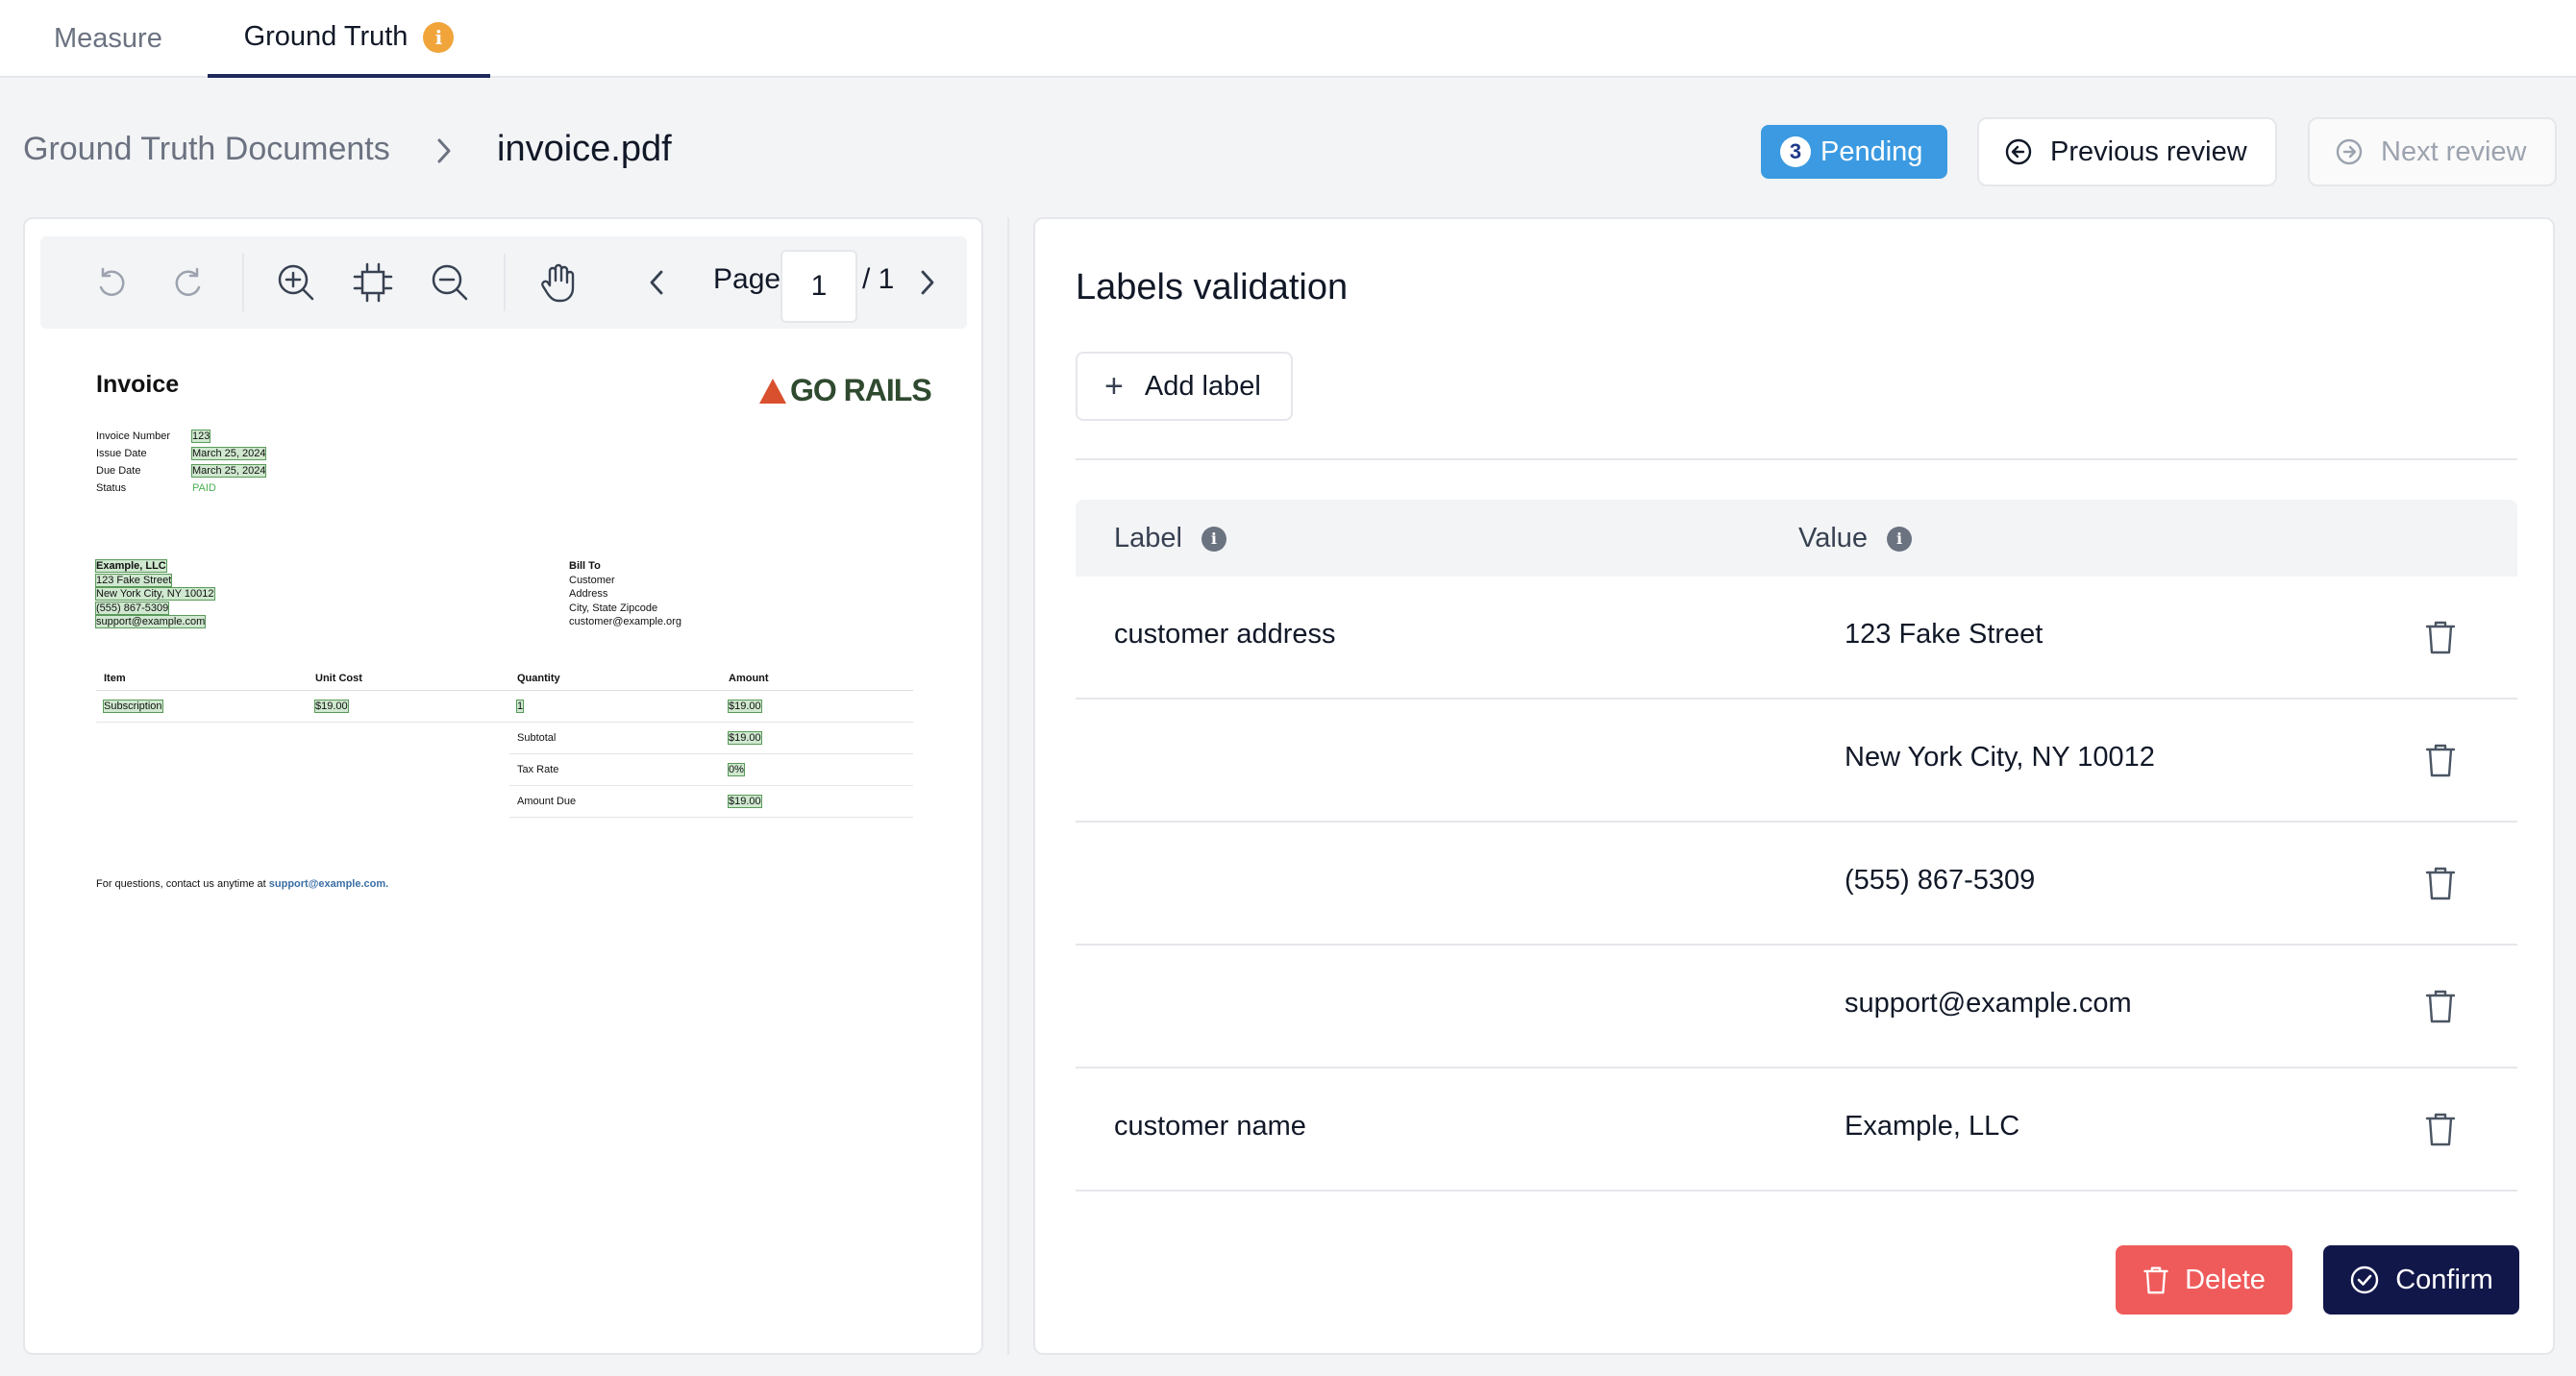 This screenshot has width=2576, height=1376. What do you see at coordinates (151, 621) in the screenshot?
I see `from-line: support@example.com` at bounding box center [151, 621].